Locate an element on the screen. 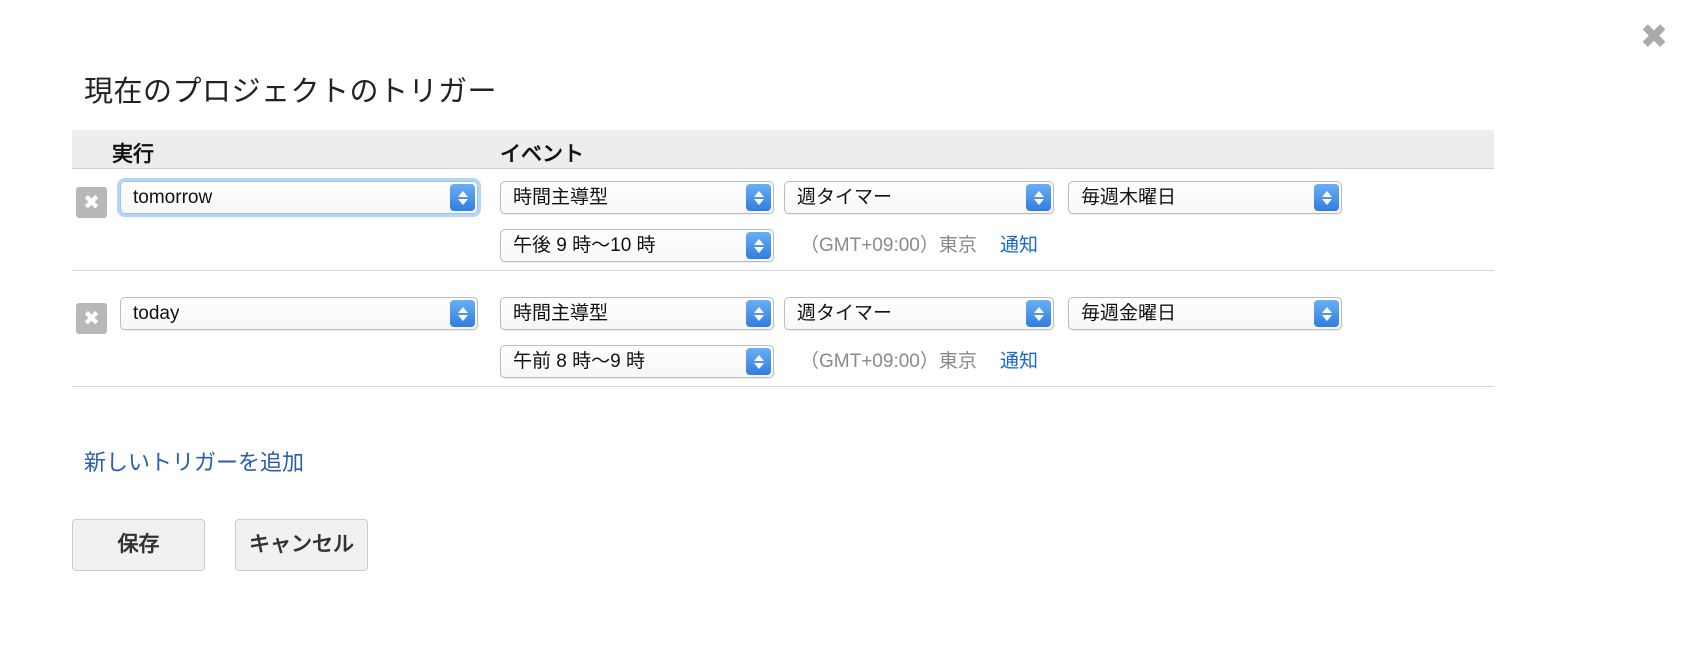 The width and height of the screenshot is (1698, 666). weekday-select: 毎週木曜日 is located at coordinates (1205, 197).